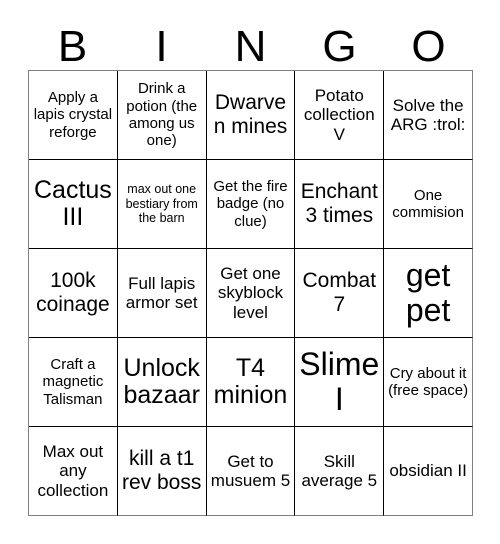  I want to click on bingo-cell-r5-c3: Get to musuem 5, so click(251, 471).